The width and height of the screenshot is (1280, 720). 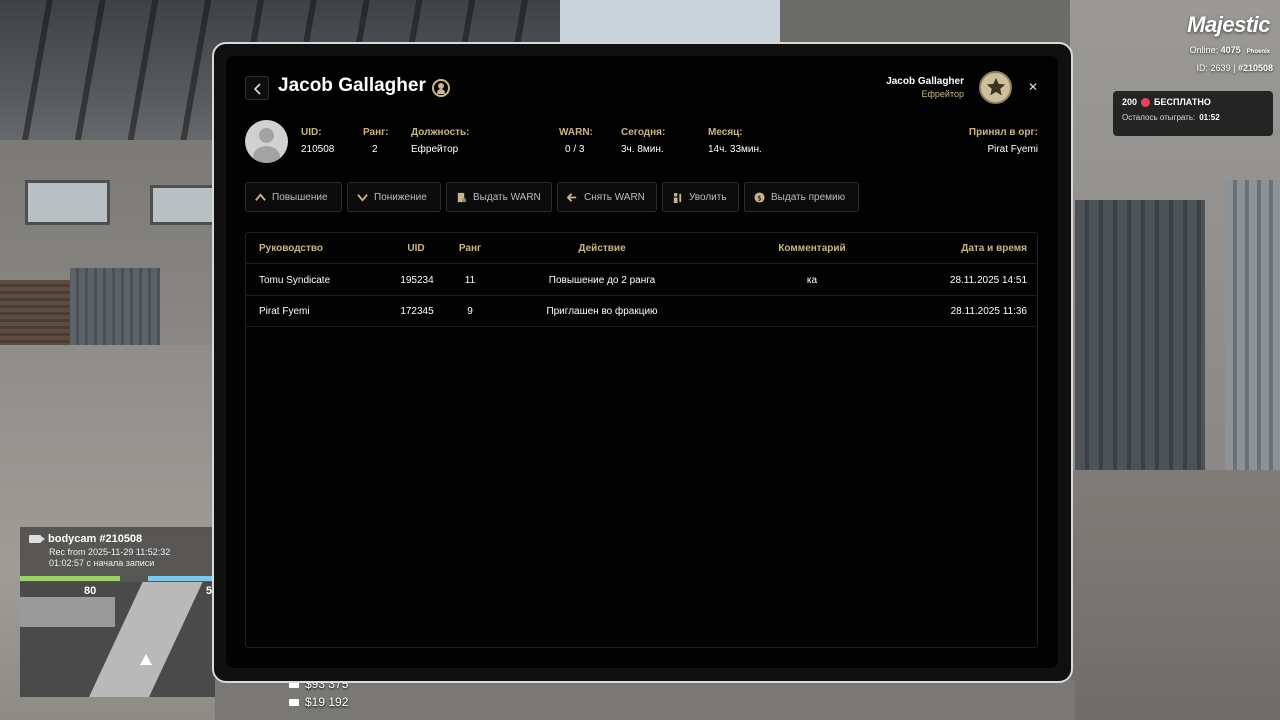 I want to click on card-icon, so click(x=294, y=702).